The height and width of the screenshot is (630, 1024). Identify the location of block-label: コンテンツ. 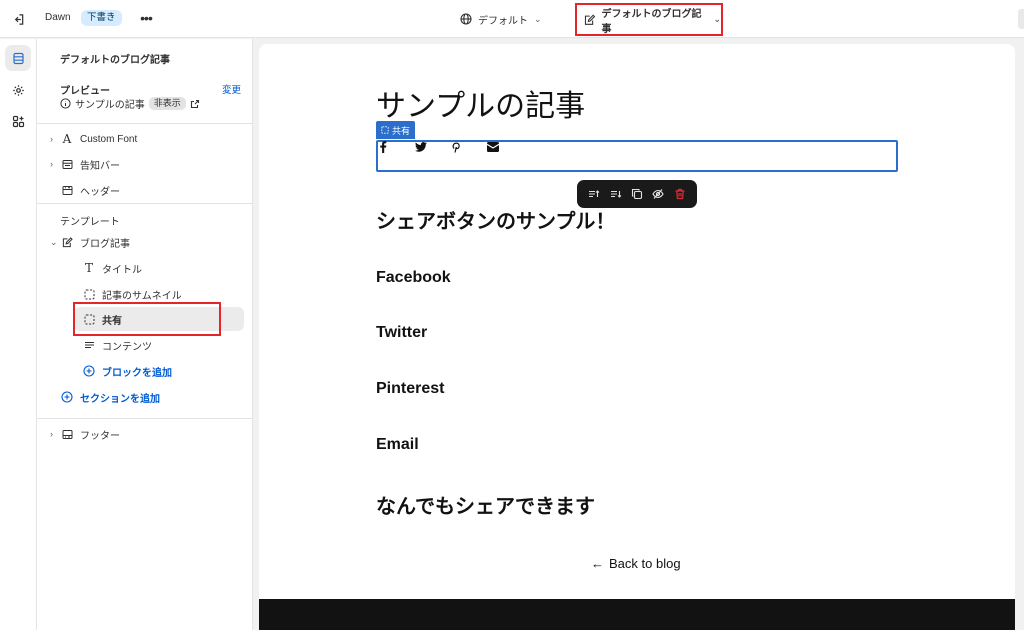
(127, 347).